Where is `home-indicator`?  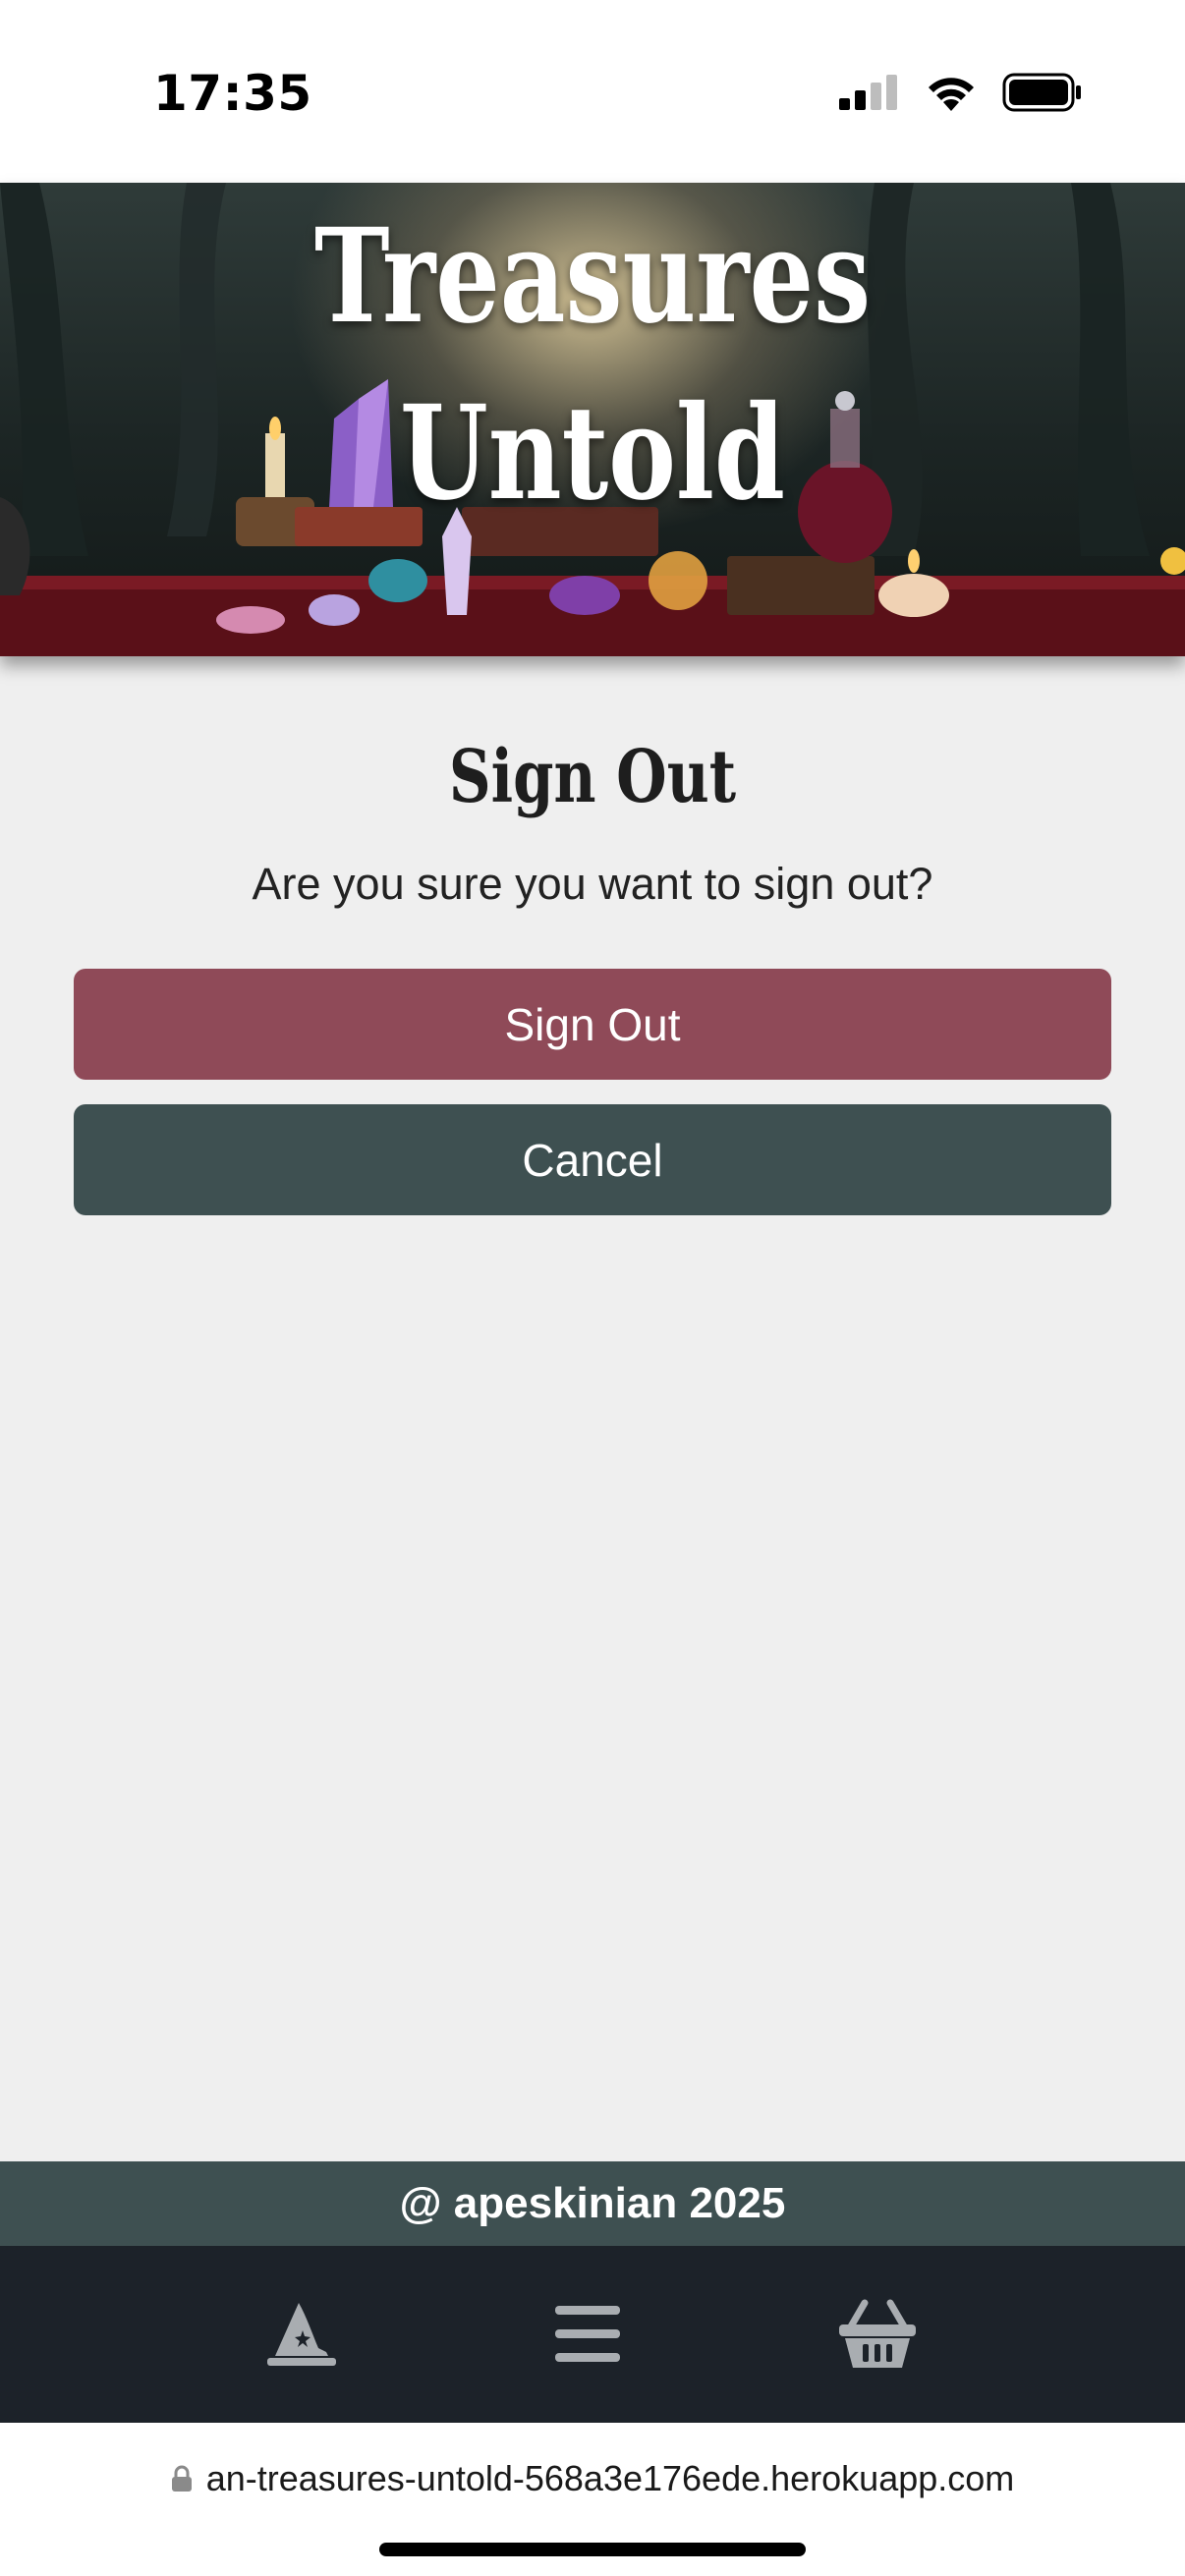
home-indicator is located at coordinates (592, 2549).